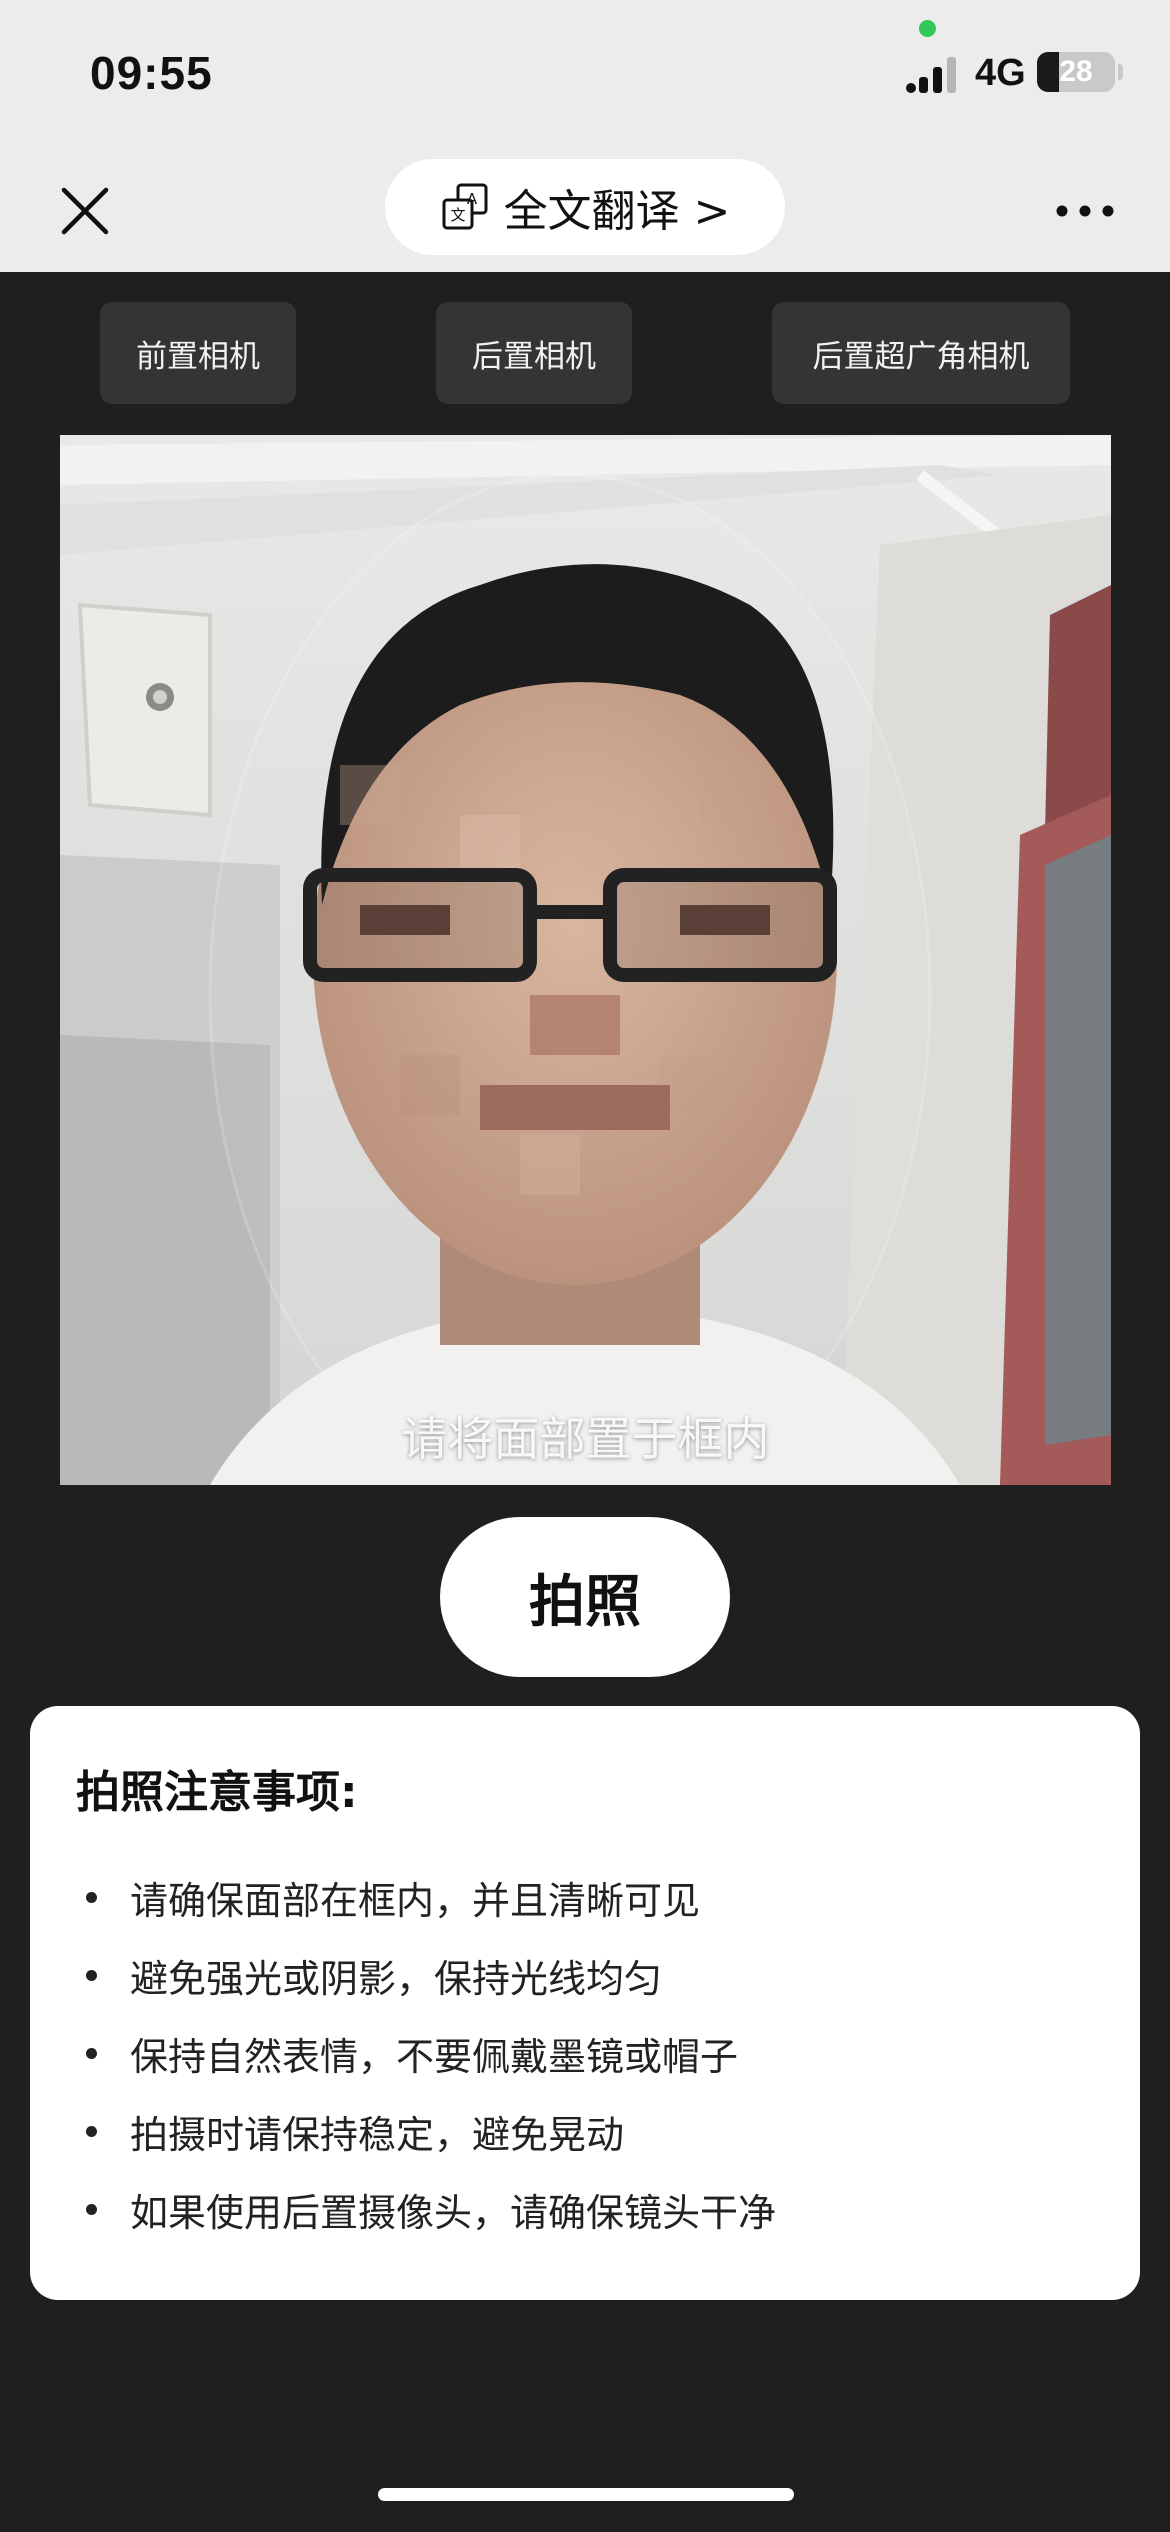  I want to click on home-indicator, so click(586, 2494).